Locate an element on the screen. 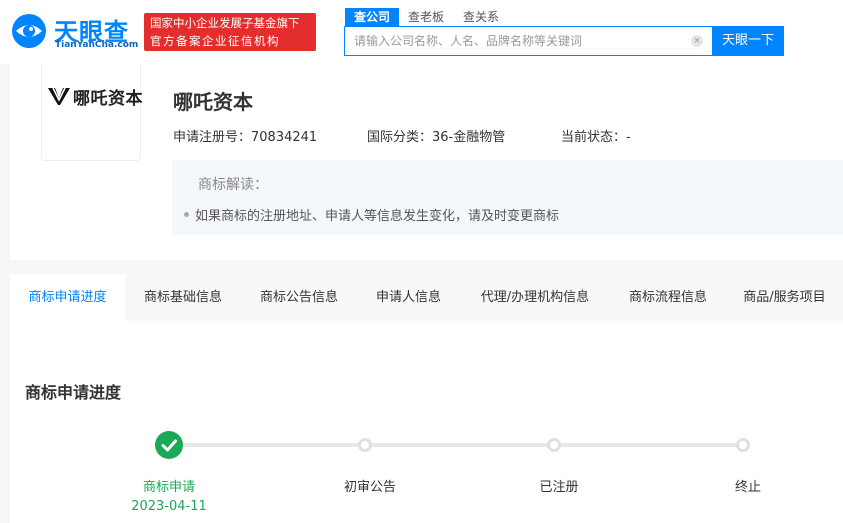 This screenshot has height=523, width=843. step-label-preliminary: 初审公告 is located at coordinates (370, 487).